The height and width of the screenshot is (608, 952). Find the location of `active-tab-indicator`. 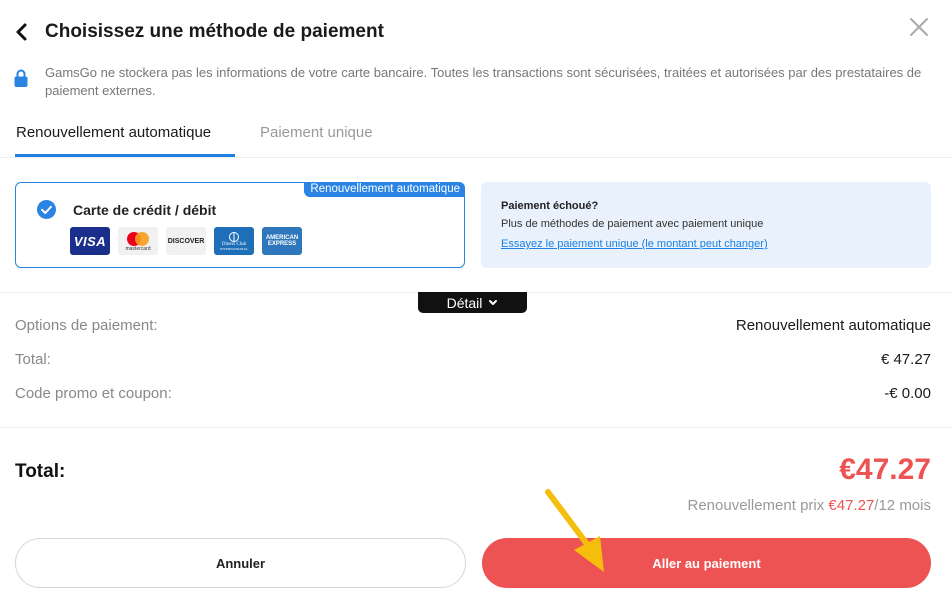

active-tab-indicator is located at coordinates (125, 155).